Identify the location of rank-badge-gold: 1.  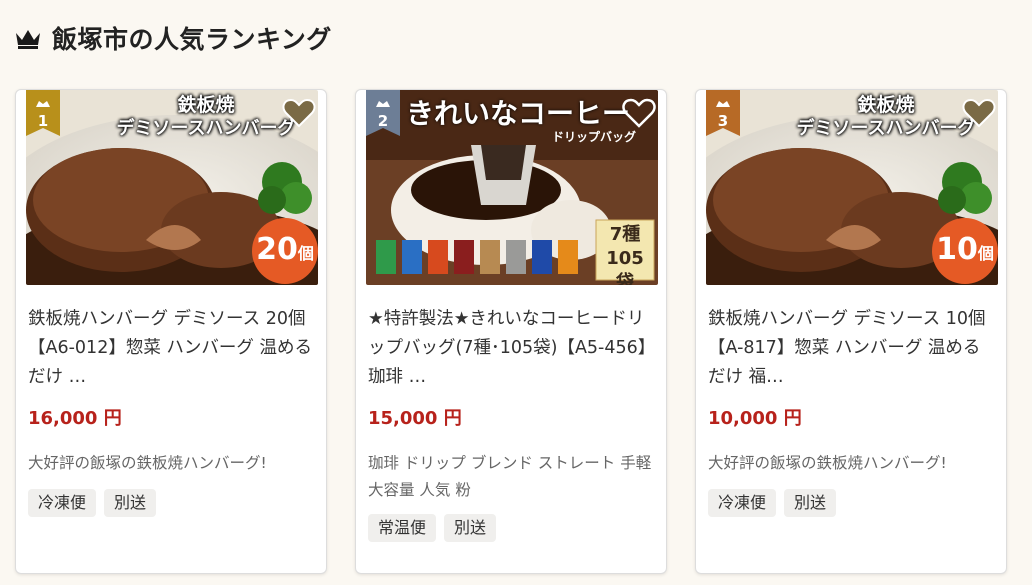
(43, 113).